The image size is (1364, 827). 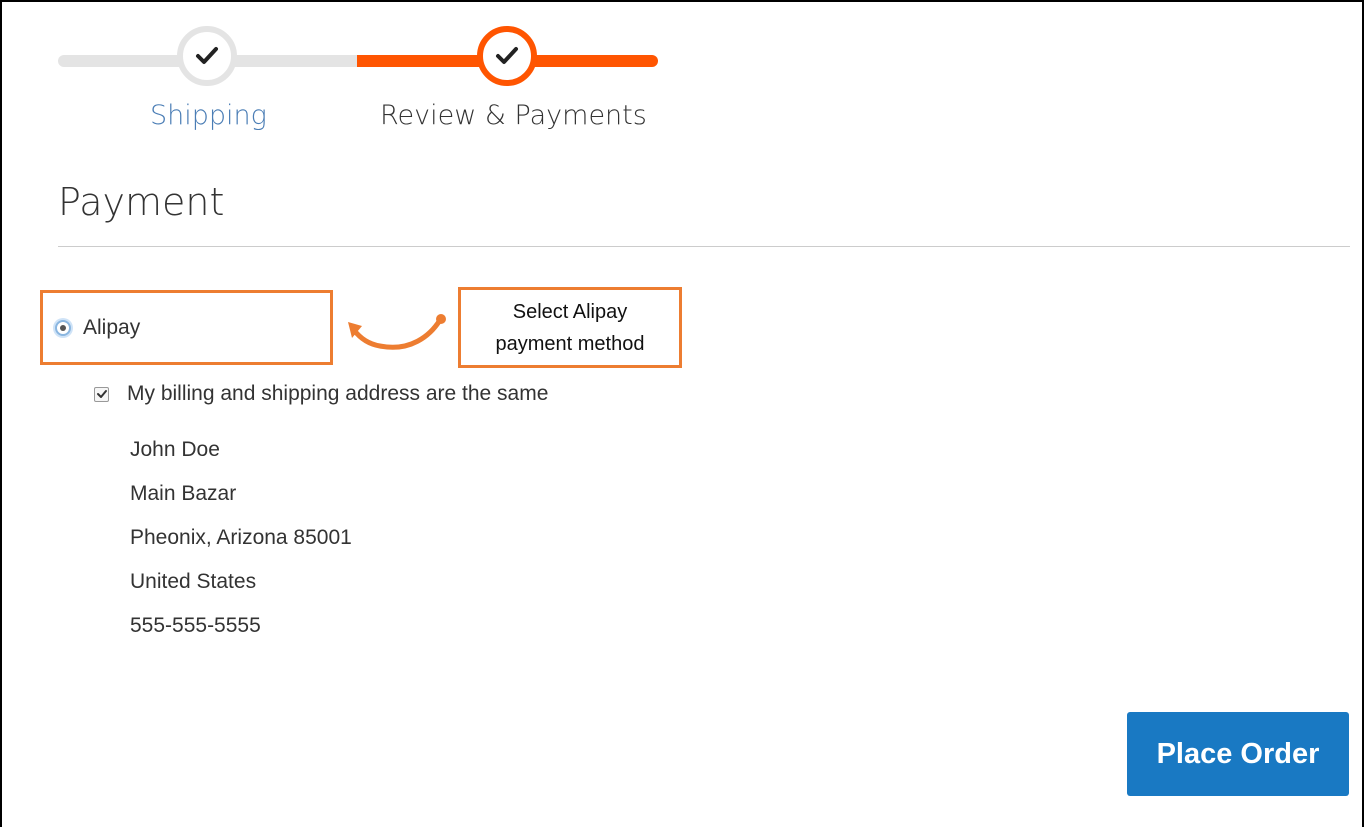 What do you see at coordinates (195, 625) in the screenshot?
I see `address-phone: 555-555-5555` at bounding box center [195, 625].